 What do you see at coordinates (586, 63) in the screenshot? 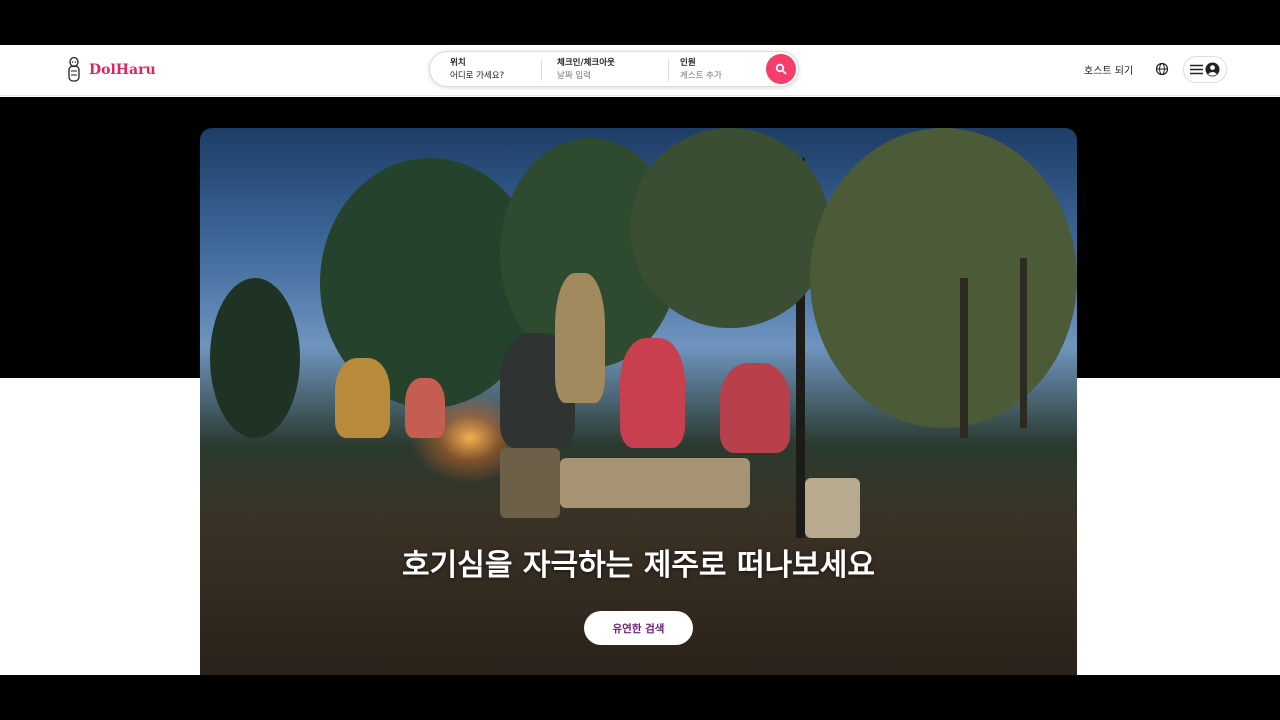
I see `search-dates-label: 체크인/체크아웃` at bounding box center [586, 63].